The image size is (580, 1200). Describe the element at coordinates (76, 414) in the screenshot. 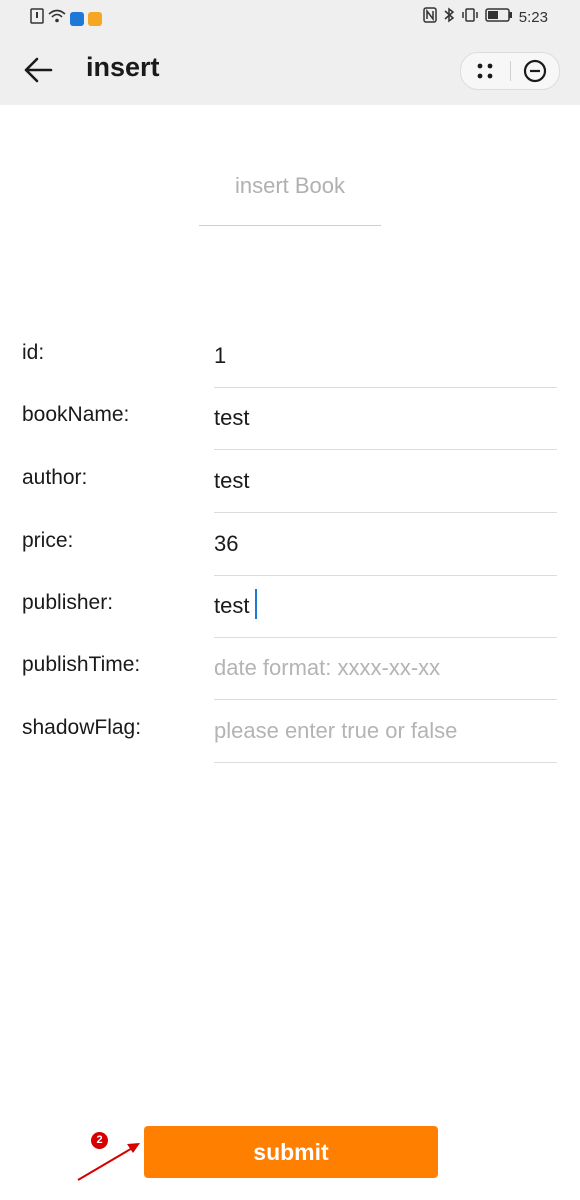

I see `bookname-label: bookName:` at that location.